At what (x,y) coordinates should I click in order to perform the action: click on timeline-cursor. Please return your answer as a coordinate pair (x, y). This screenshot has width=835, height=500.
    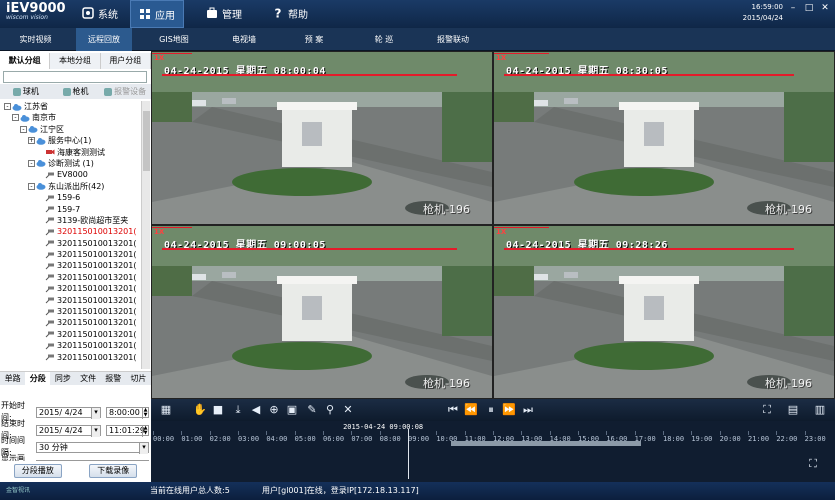
    Looking at the image, I should click on (409, 454).